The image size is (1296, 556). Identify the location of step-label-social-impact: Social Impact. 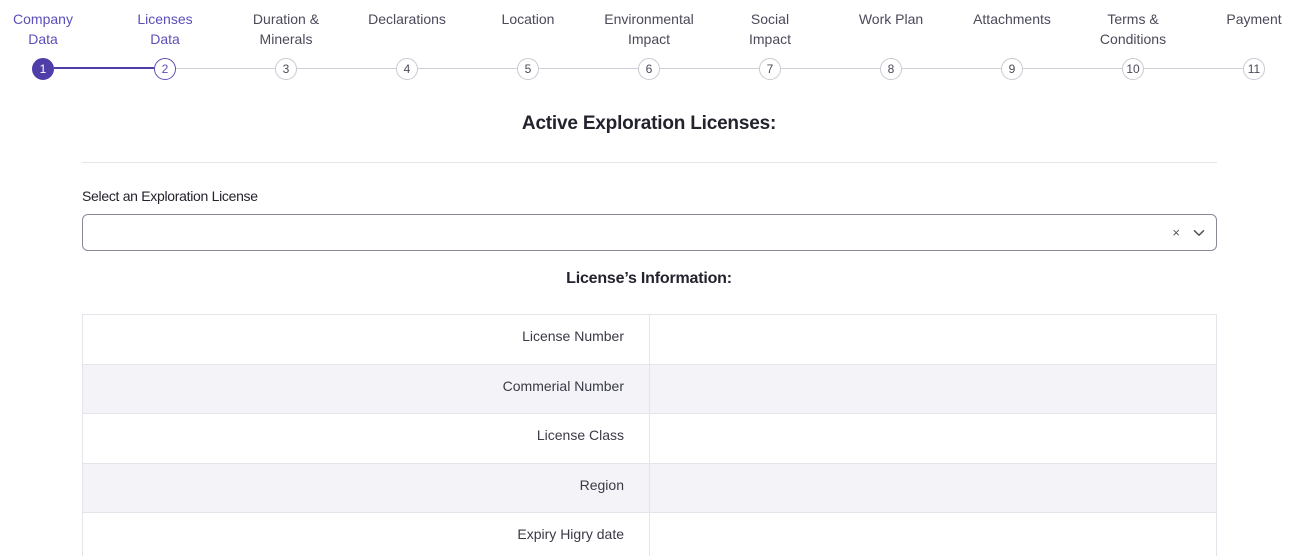
(770, 29).